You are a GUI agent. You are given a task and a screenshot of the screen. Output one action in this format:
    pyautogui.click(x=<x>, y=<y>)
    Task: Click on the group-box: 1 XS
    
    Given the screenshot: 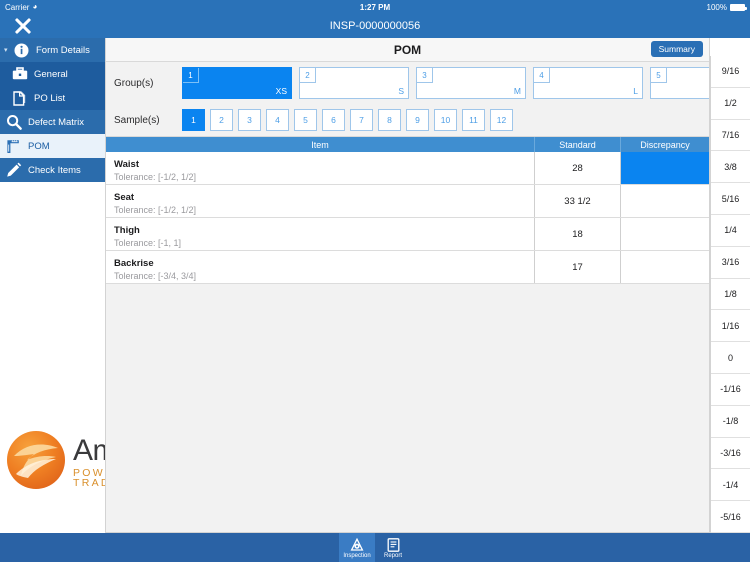 What is the action you would take?
    pyautogui.click(x=237, y=83)
    